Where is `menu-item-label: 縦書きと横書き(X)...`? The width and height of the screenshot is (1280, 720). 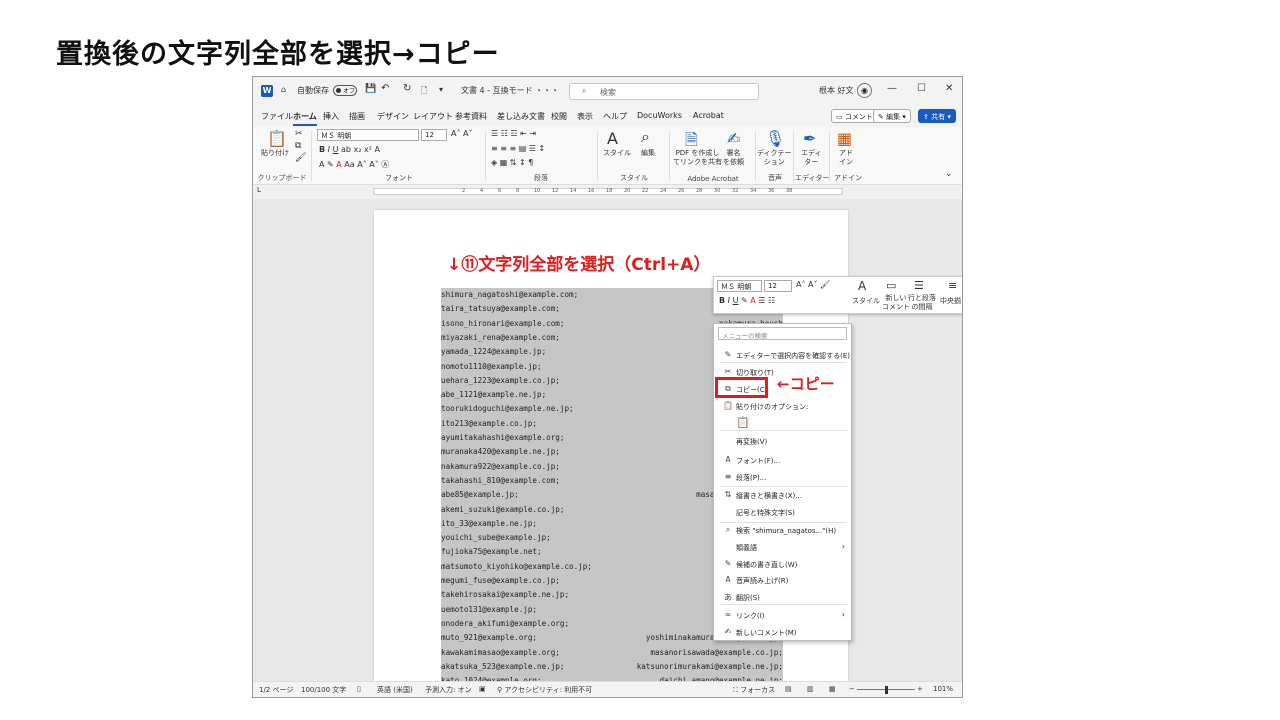 menu-item-label: 縦書きと横書き(X)... is located at coordinates (769, 496).